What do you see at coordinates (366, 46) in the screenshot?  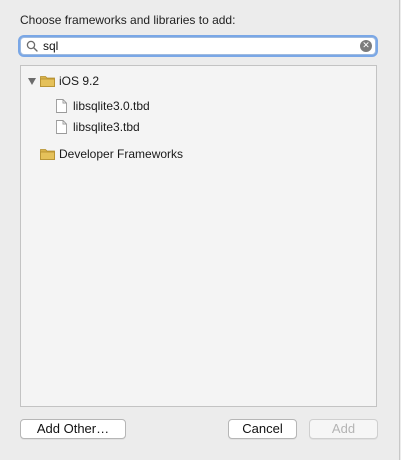 I see `clear-search-icon: ✕` at bounding box center [366, 46].